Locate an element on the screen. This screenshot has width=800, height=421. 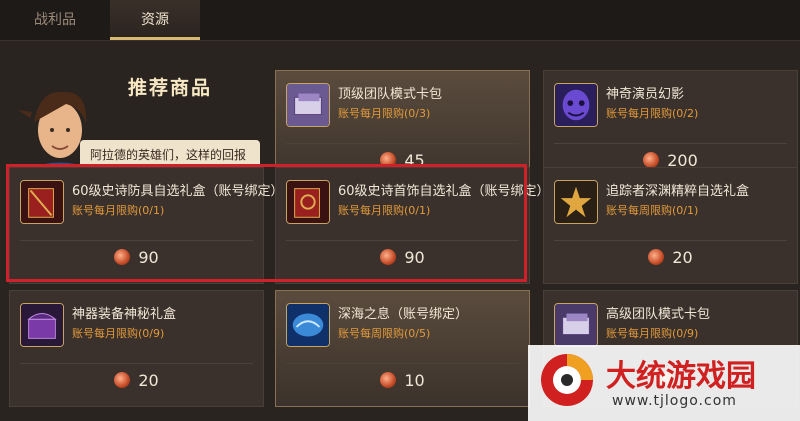
product-card: 追踪者深渊精粹自选礼盒 账号每周限购(0/1) 20 is located at coordinates (670, 225).